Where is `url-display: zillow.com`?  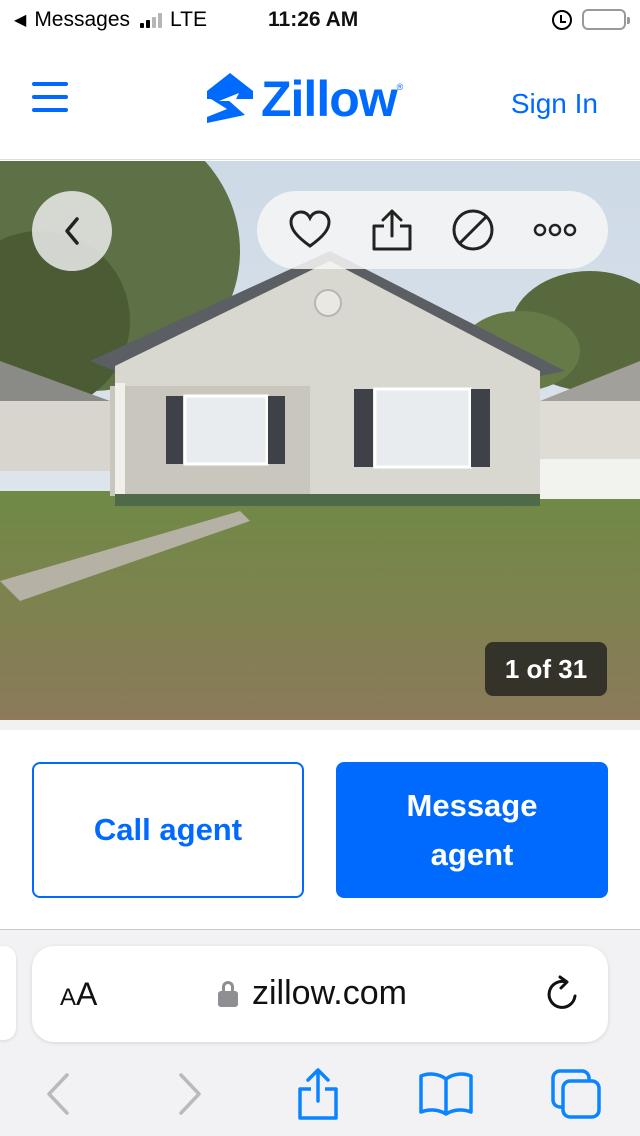
url-display: zillow.com is located at coordinates (312, 993).